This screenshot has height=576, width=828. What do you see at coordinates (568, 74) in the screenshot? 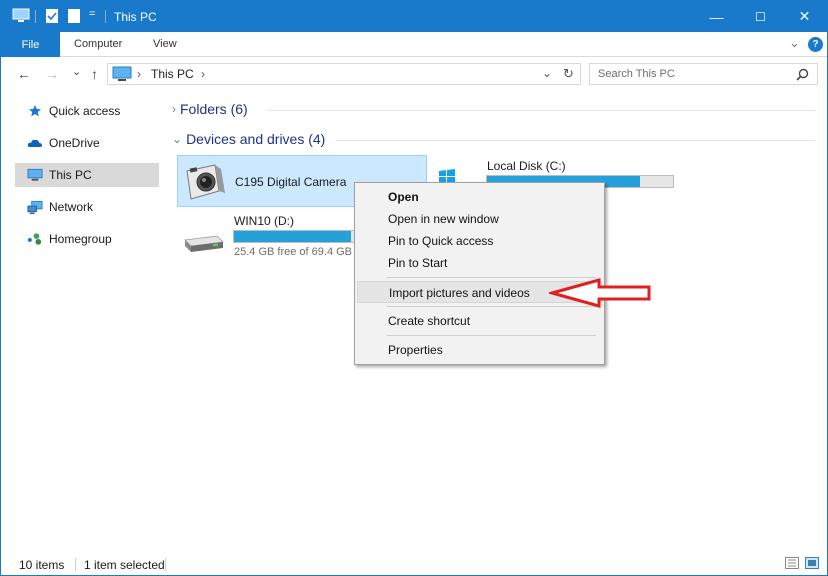
I see `refresh-icon: ↻` at bounding box center [568, 74].